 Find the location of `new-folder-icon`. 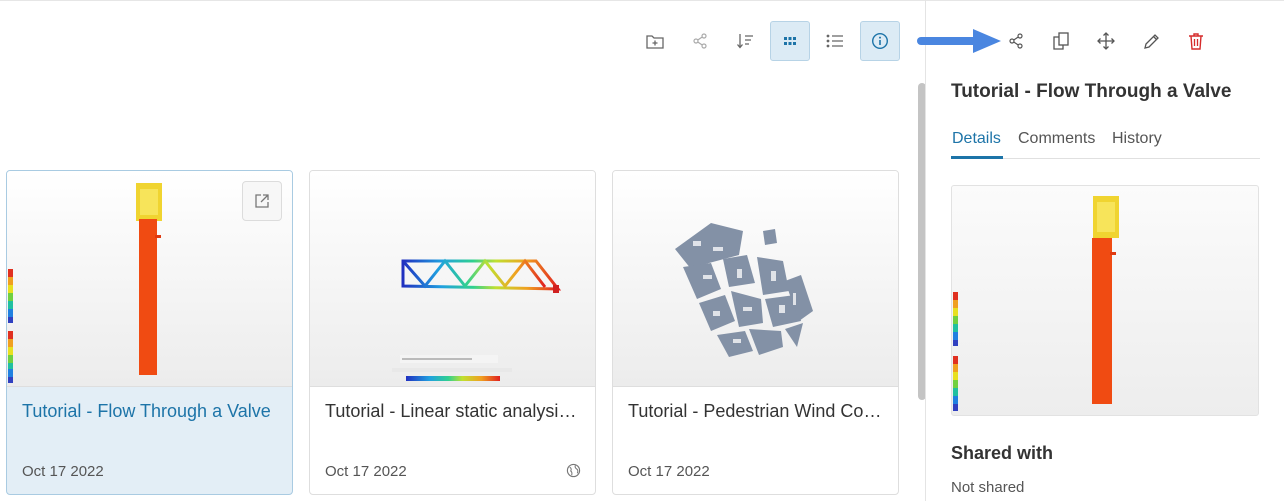

new-folder-icon is located at coordinates (655, 42).